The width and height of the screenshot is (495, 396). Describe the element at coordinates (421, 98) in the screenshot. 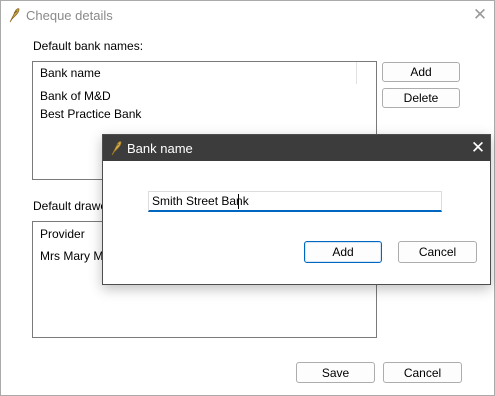

I see `delete-bank-button: Delete` at that location.